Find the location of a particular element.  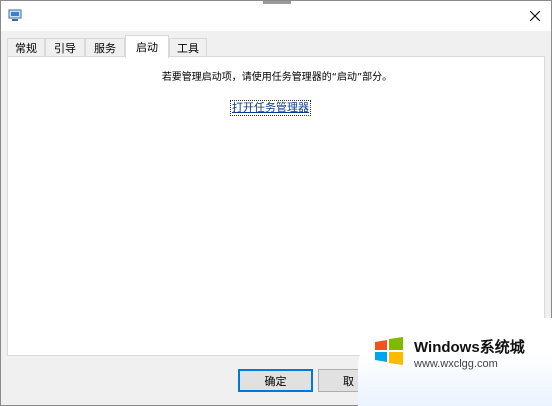

tab-startup: 启动 is located at coordinates (147, 46).